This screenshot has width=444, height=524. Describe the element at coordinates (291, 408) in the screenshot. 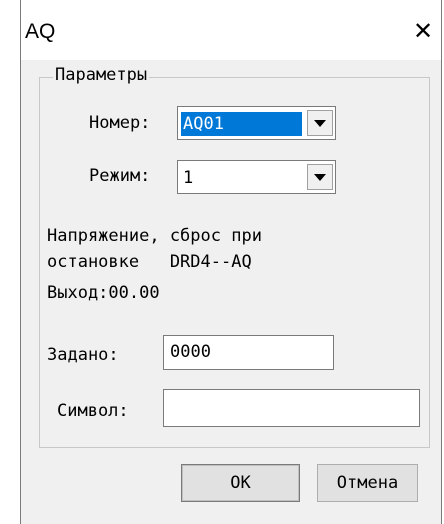

I see `symbol-input` at that location.